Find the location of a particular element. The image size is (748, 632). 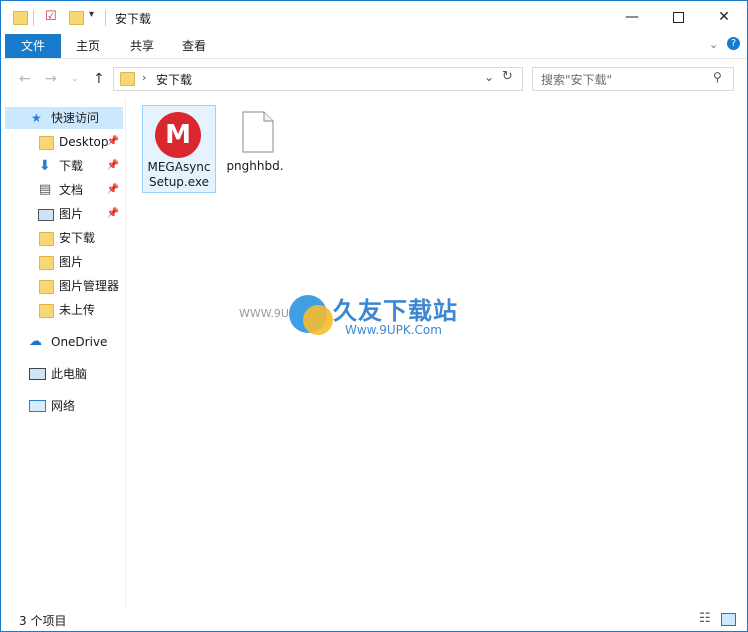

maximize-icon is located at coordinates (678, 17).